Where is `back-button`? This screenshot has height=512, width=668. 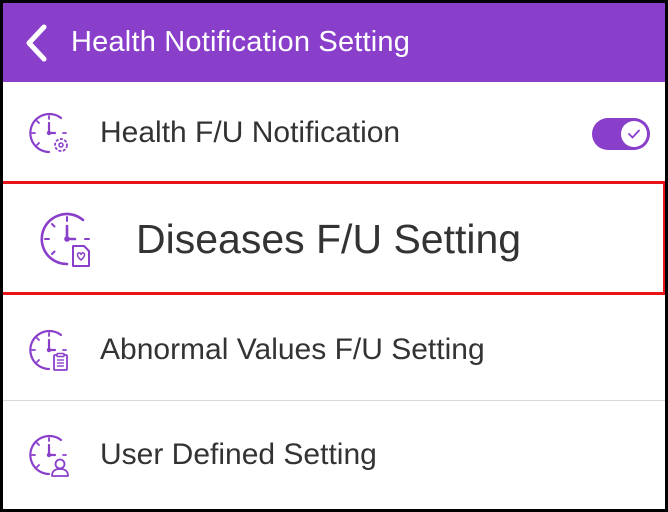
back-button is located at coordinates (36, 42).